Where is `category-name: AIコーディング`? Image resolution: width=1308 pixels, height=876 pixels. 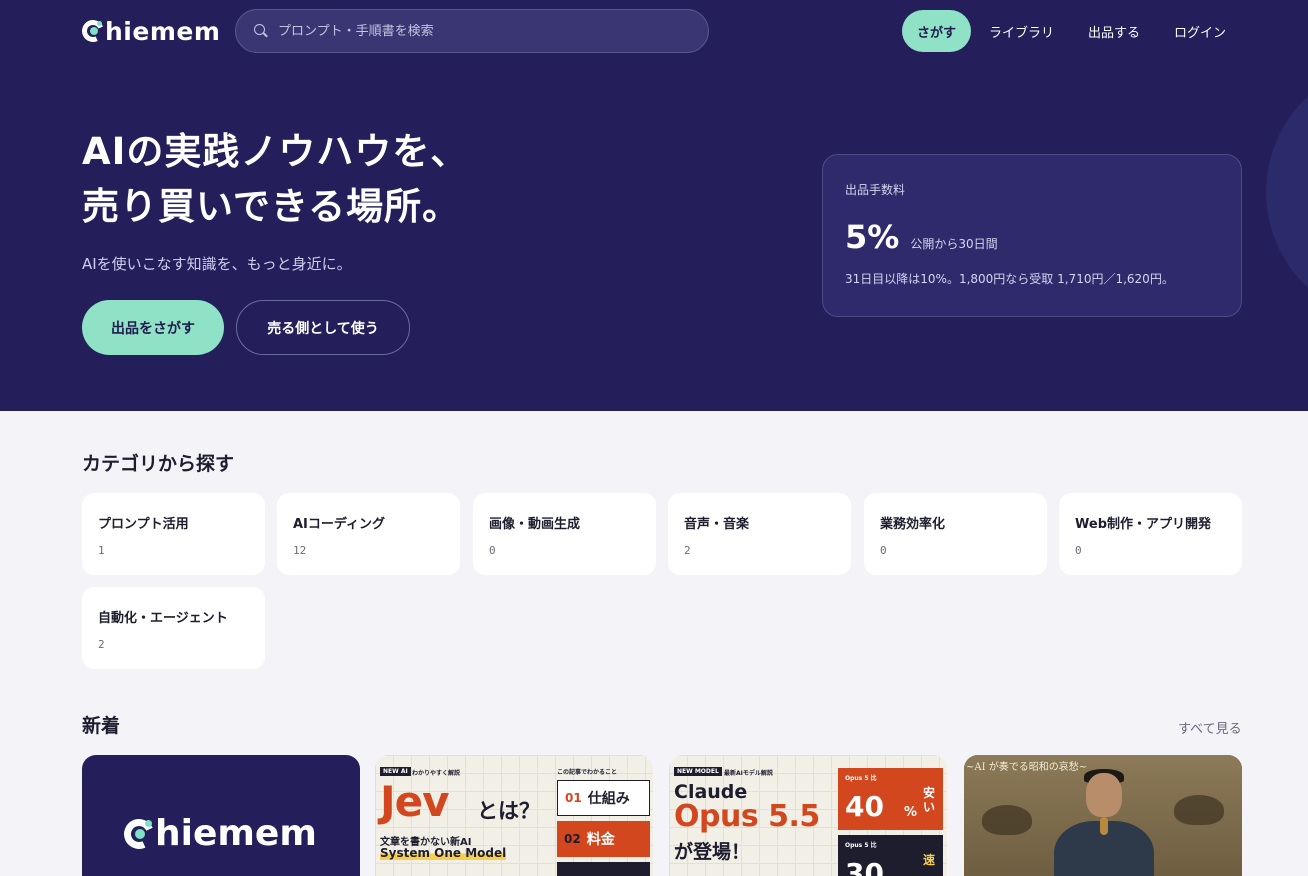
category-name: AIコーディング is located at coordinates (339, 524).